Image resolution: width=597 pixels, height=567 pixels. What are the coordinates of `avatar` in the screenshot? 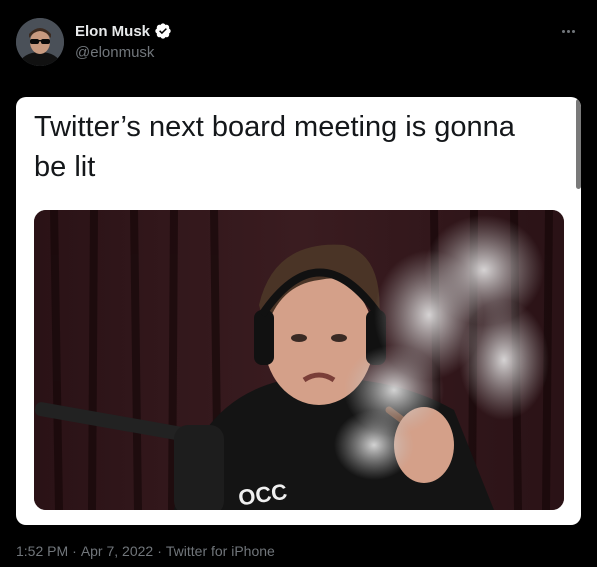 It's located at (40, 42).